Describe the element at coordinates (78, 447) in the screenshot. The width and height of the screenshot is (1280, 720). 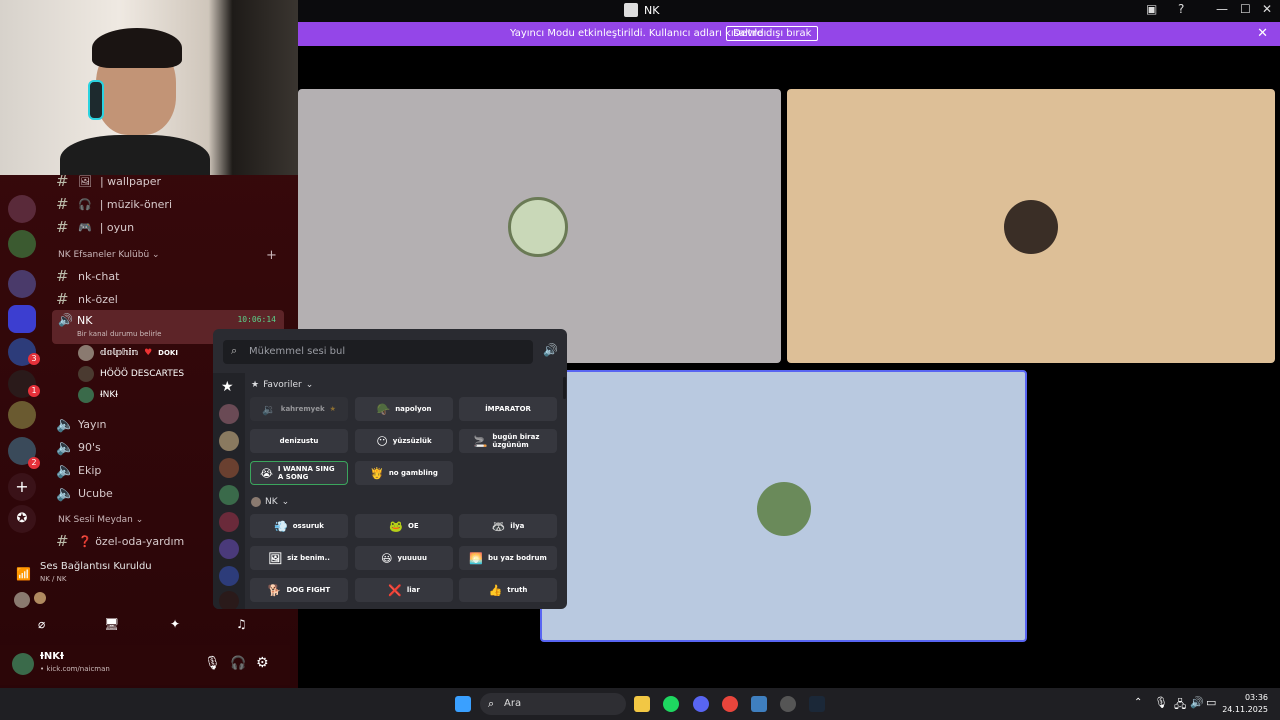
I see `voice-channel-90s: 🔈 90's` at that location.